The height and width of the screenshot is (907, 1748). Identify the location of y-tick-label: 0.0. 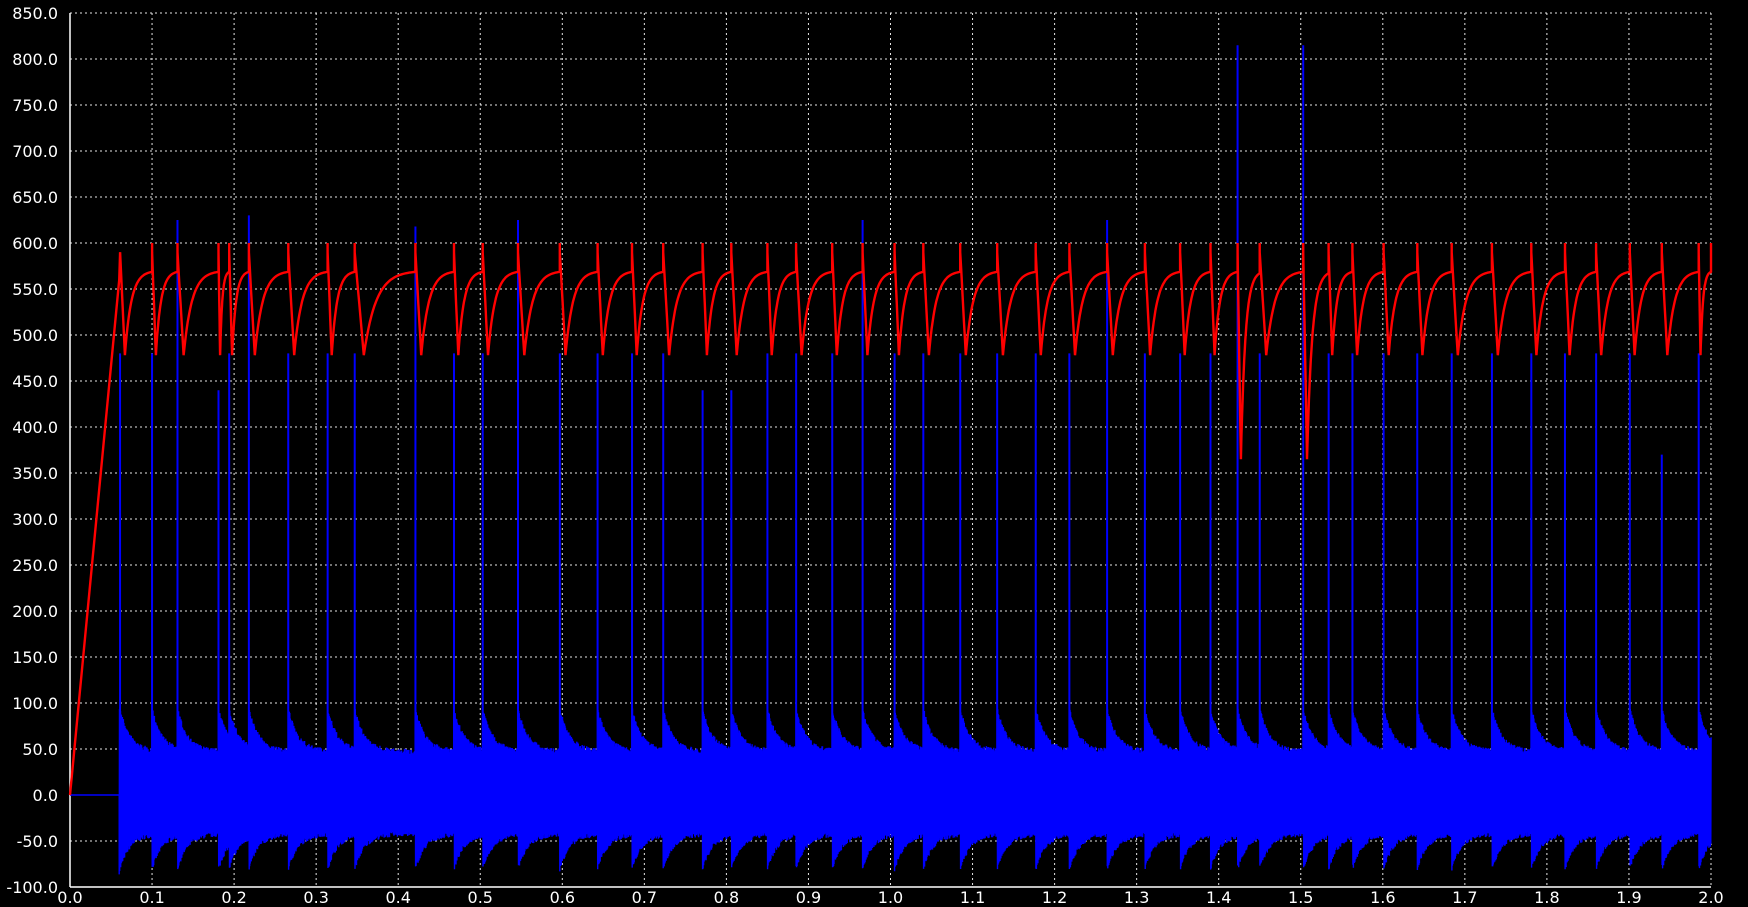
(45, 795).